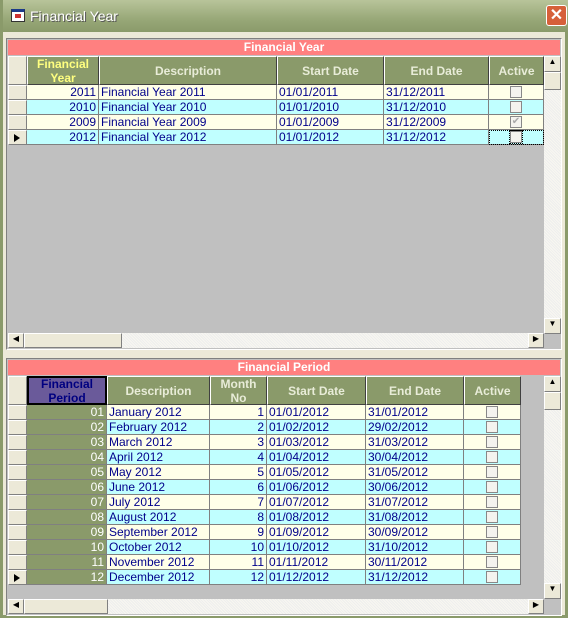 The height and width of the screenshot is (618, 568). Describe the element at coordinates (316, 457) in the screenshot. I see `start-cell: 01/04/2012` at that location.